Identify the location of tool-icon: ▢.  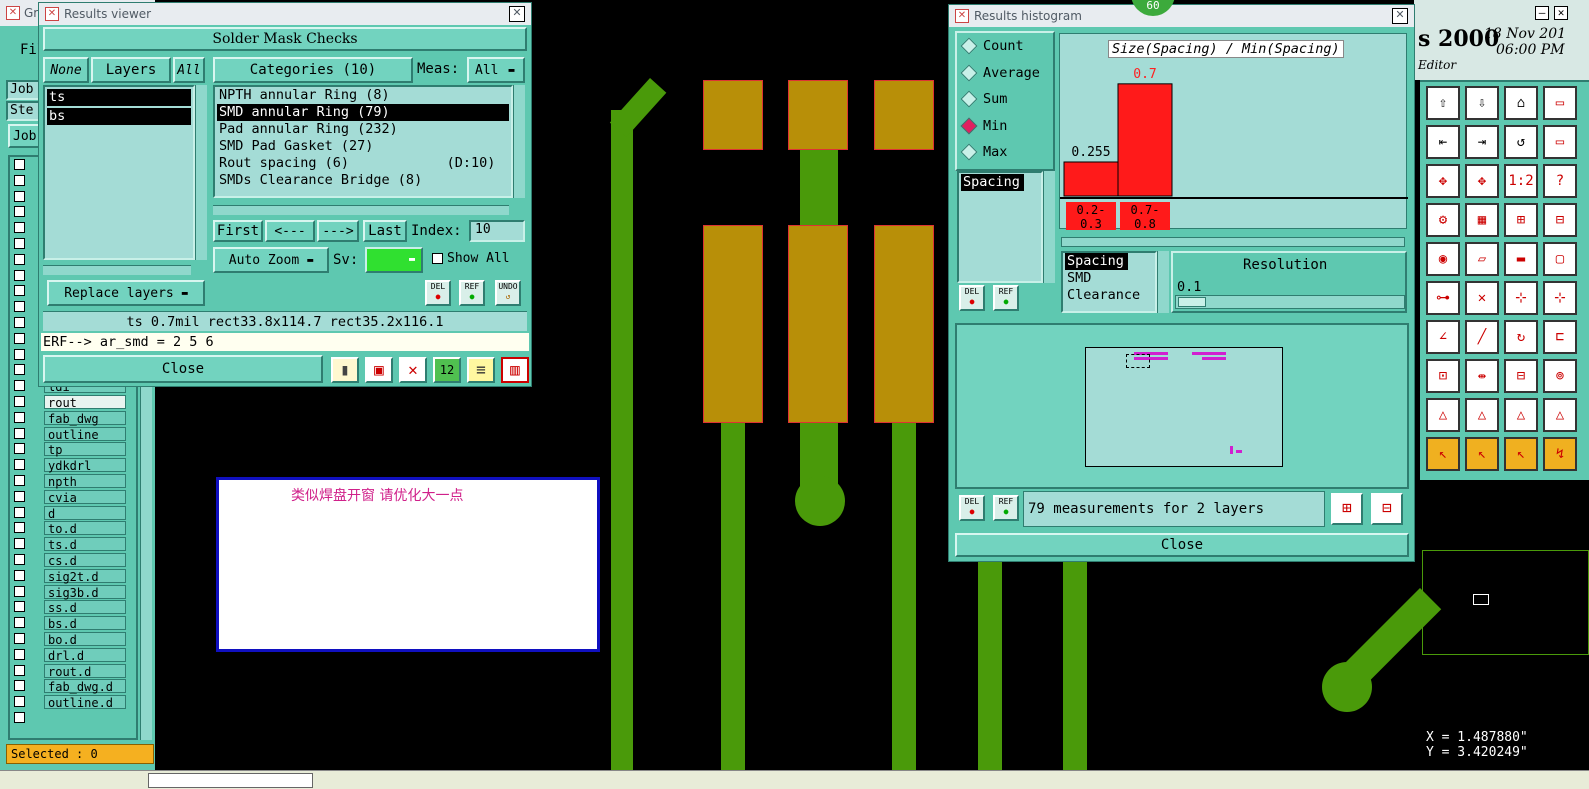
(1560, 259).